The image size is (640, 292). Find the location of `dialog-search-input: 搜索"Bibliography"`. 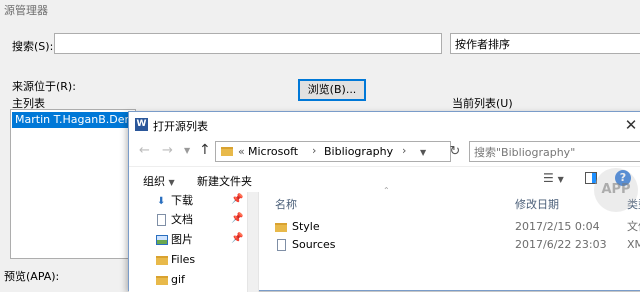

dialog-search-input: 搜索"Bibliography" is located at coordinates (554, 151).